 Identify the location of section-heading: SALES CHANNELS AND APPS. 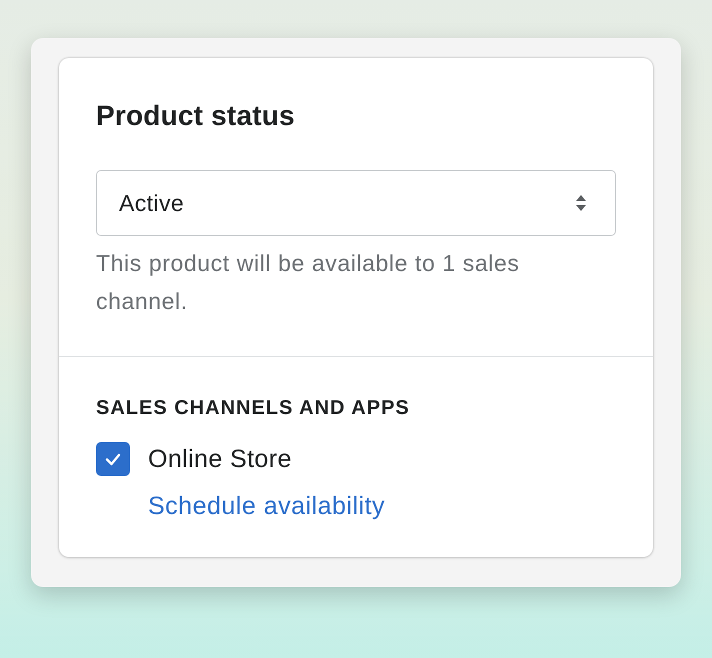
(253, 408).